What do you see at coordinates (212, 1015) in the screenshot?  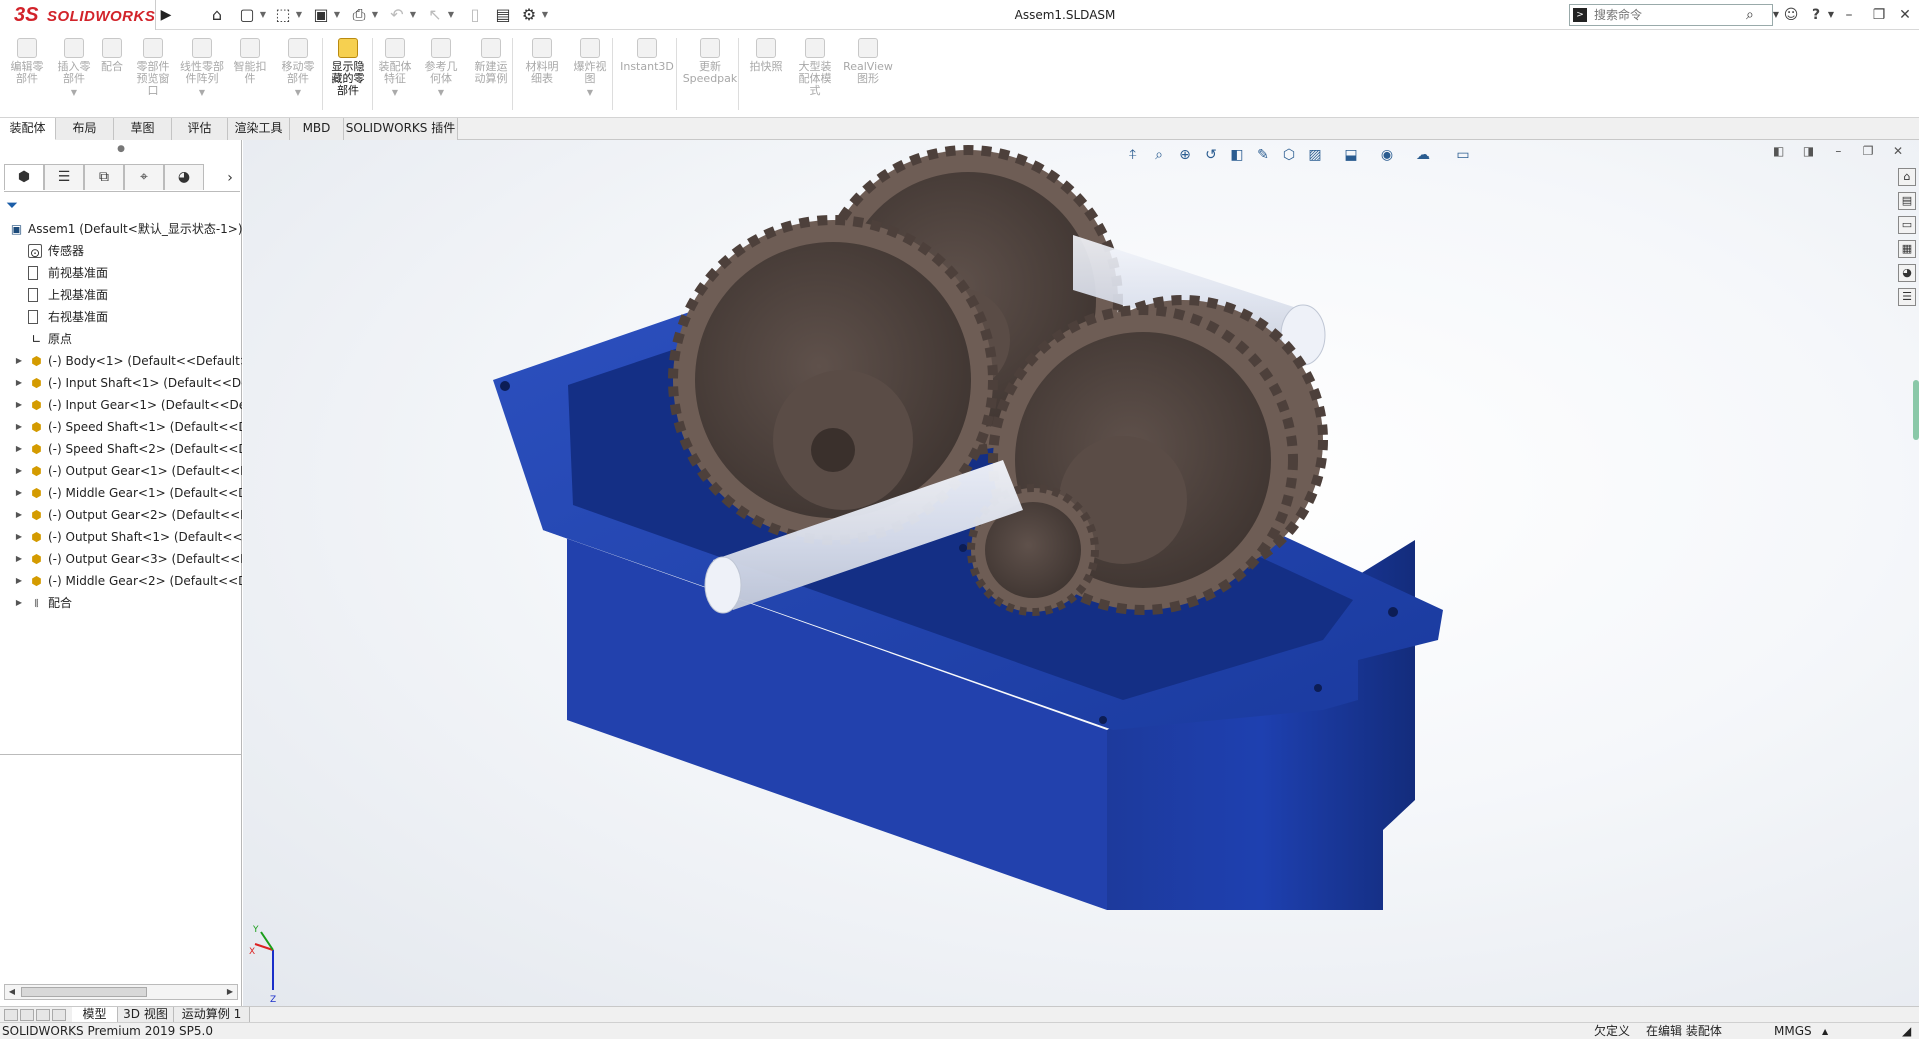 I see `tab-motion-study-1: 运动算例 1` at bounding box center [212, 1015].